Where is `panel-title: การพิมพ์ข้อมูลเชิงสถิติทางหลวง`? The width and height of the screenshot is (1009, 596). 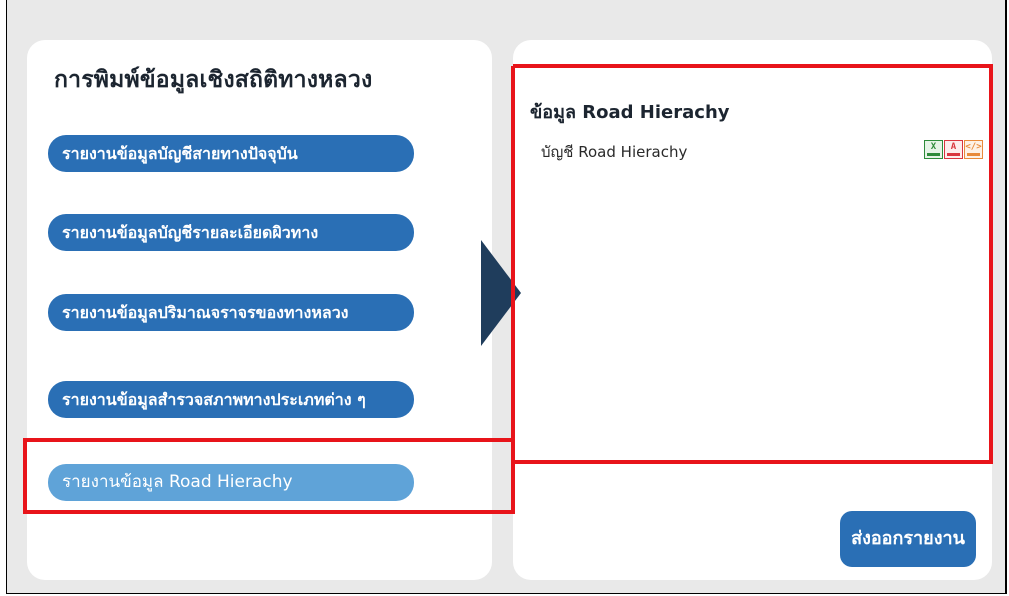
panel-title: การพิมพ์ข้อมูลเชิงสถิติทางหลวง is located at coordinates (213, 80).